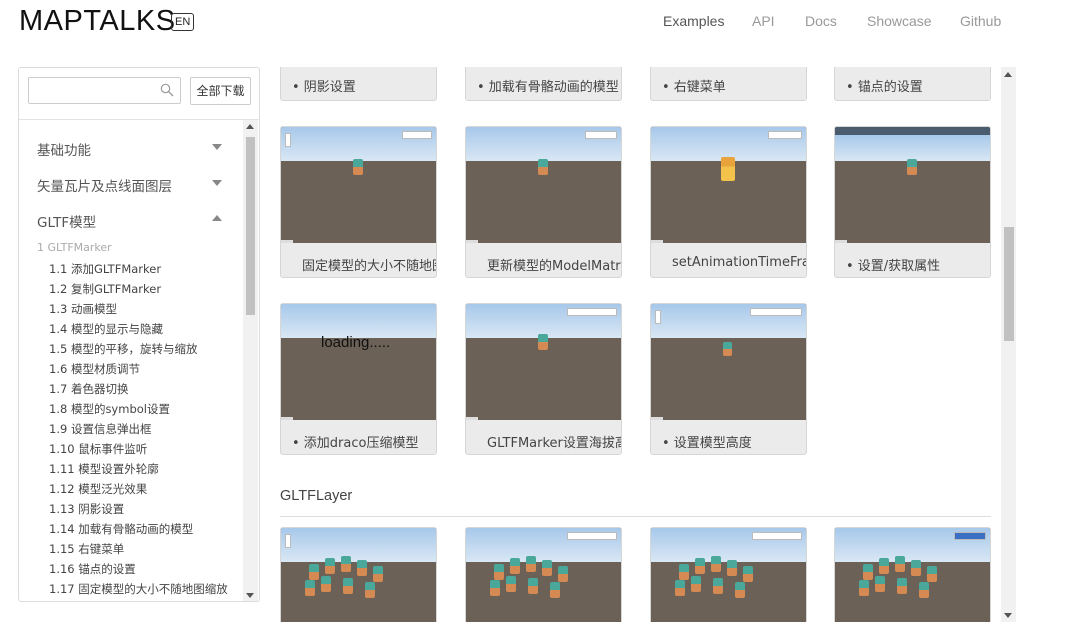 The height and width of the screenshot is (622, 1066). I want to click on category-vector-tiles: 矢量瓦片及点线面图层, so click(104, 185).